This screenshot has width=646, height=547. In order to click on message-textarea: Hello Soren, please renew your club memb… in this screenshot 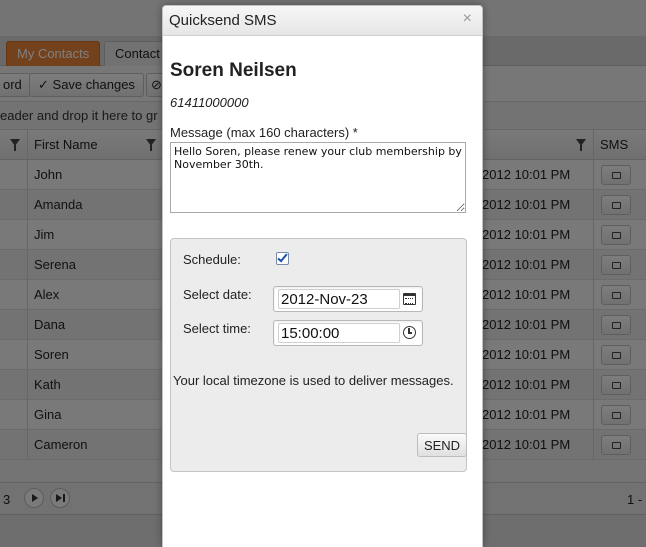, I will do `click(318, 177)`.